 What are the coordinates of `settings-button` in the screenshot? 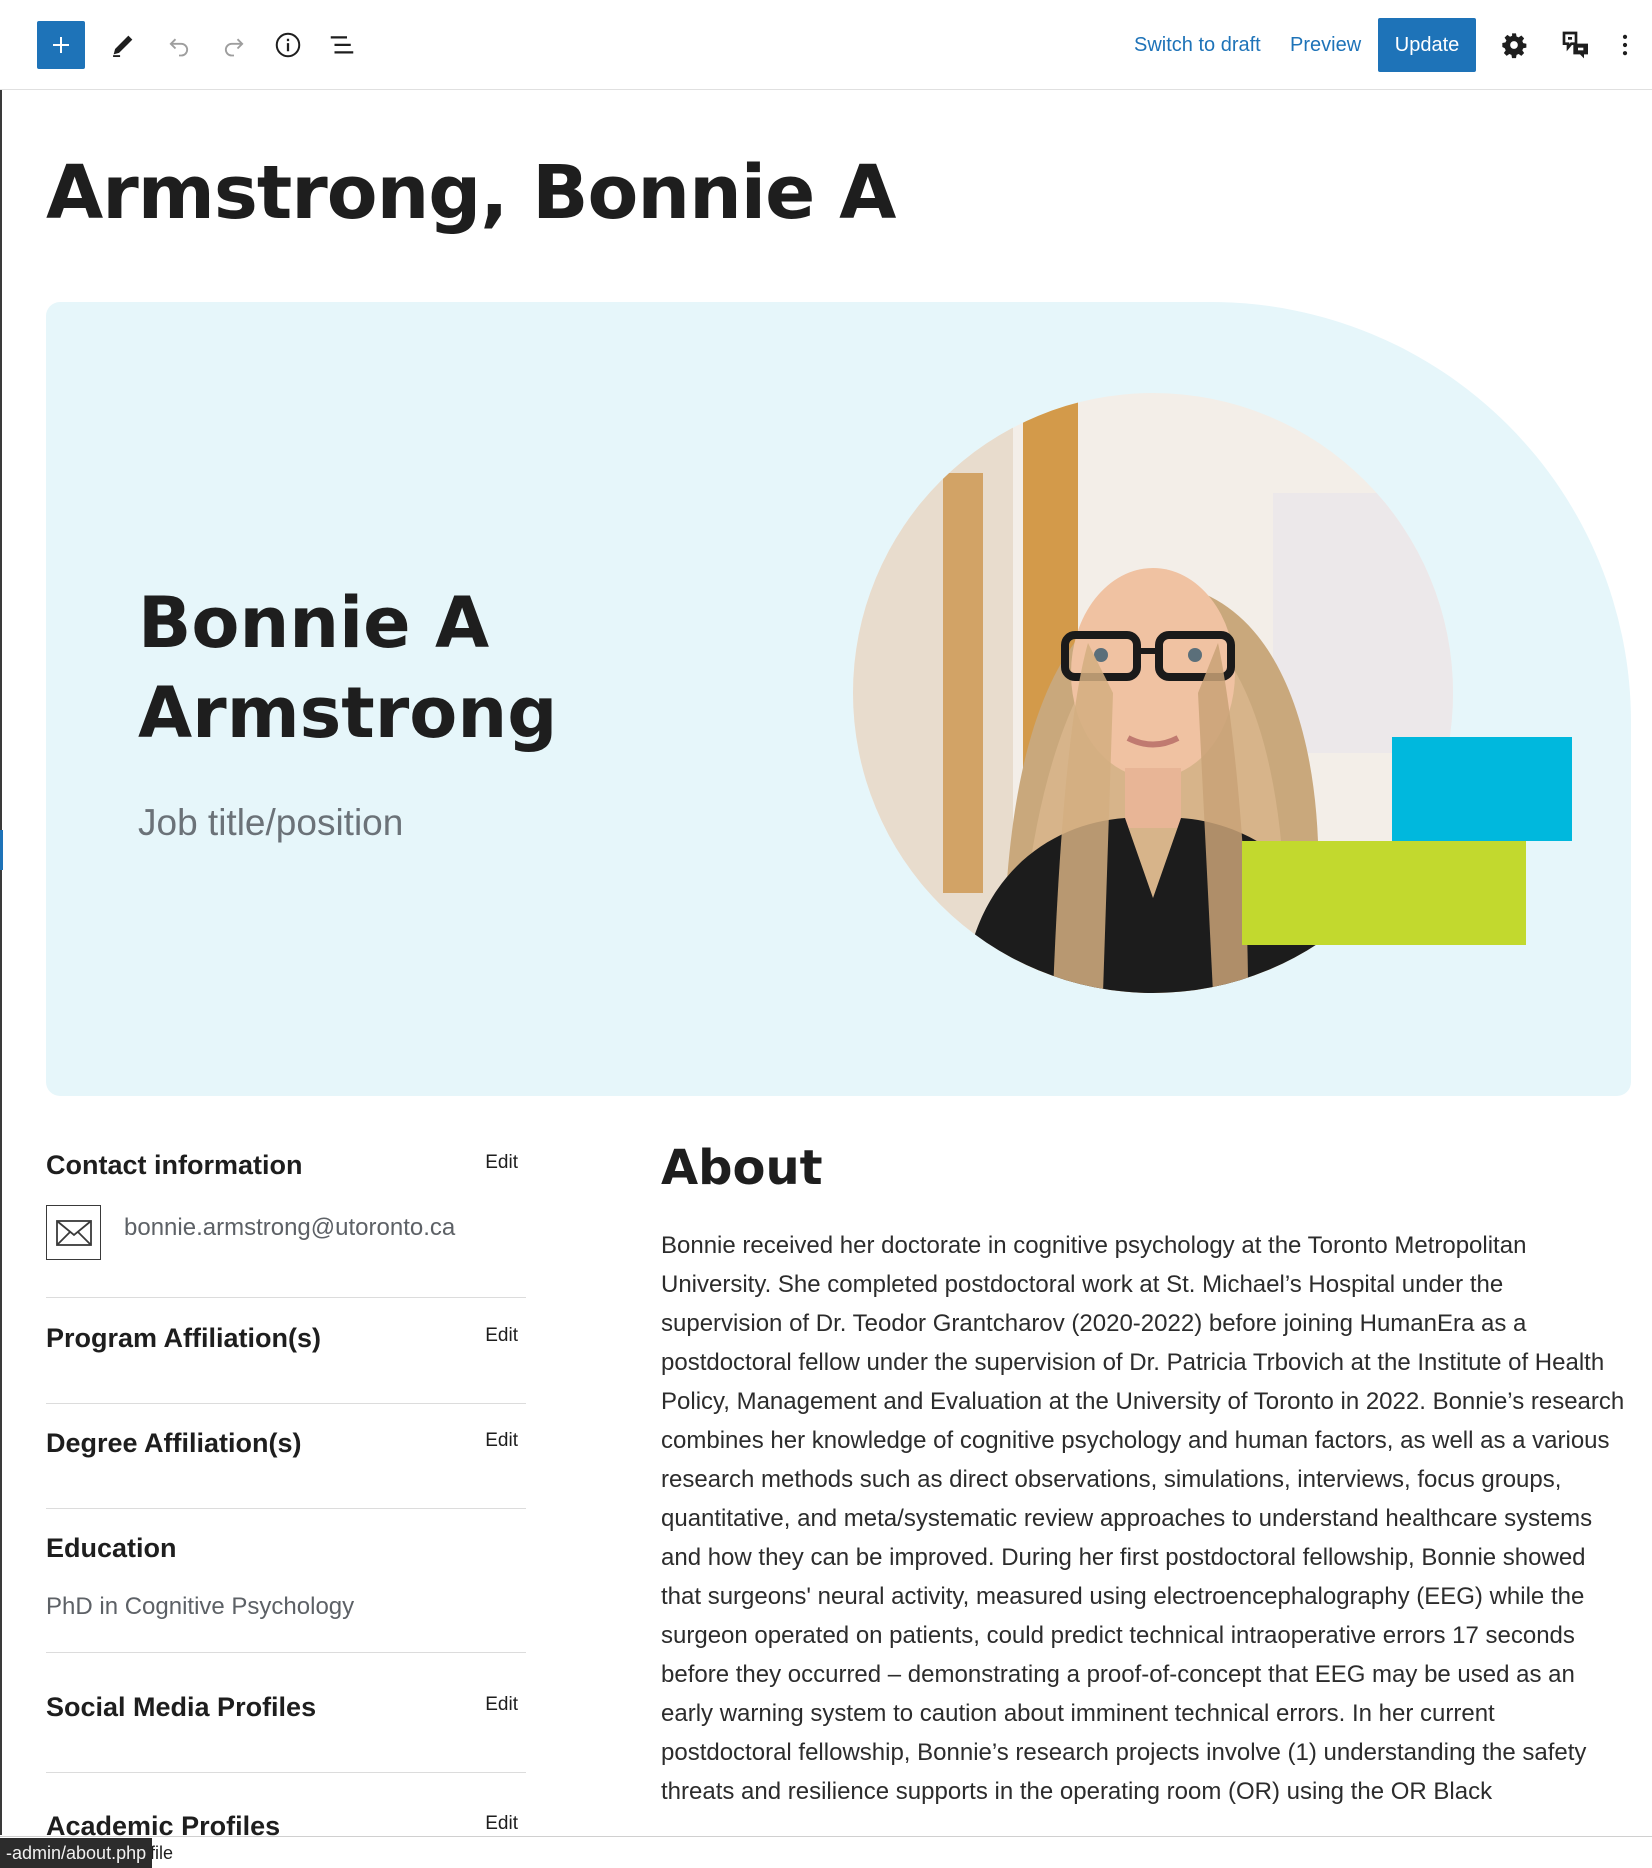 It's located at (1514, 45).